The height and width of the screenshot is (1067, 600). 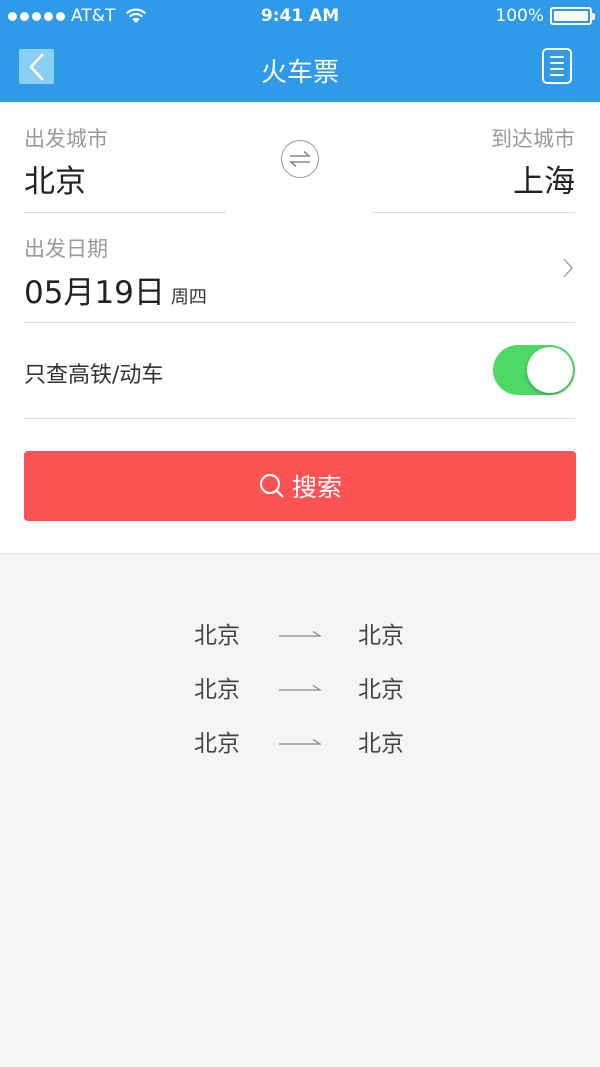 What do you see at coordinates (550, 370) in the screenshot?
I see `toggle-knob` at bounding box center [550, 370].